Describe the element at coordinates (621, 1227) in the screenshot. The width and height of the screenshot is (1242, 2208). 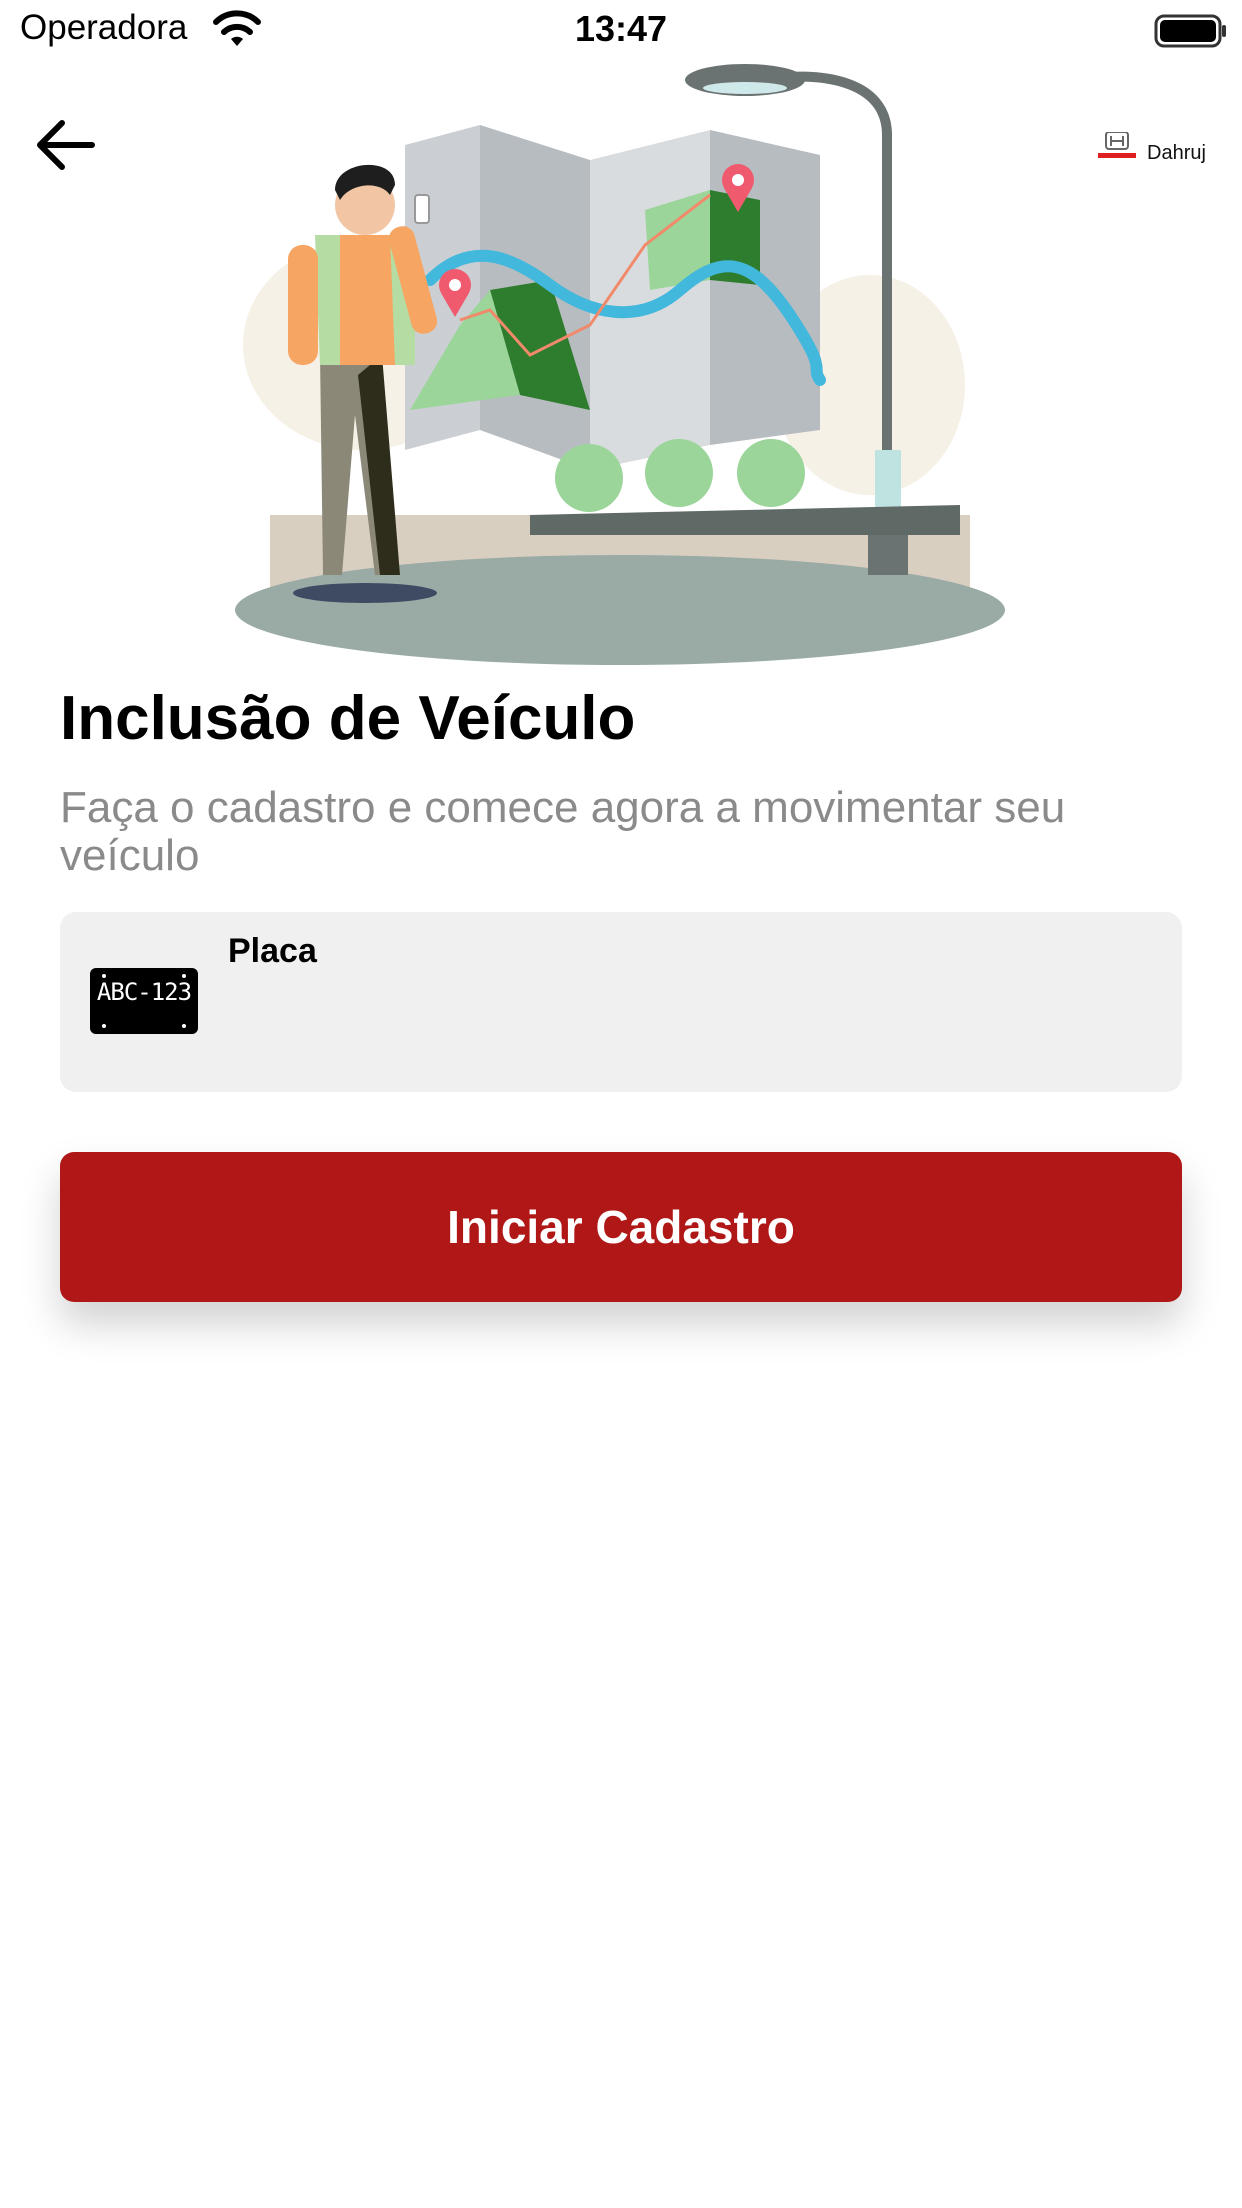
I see `start-registration-button: Iniciar Cadastro` at that location.